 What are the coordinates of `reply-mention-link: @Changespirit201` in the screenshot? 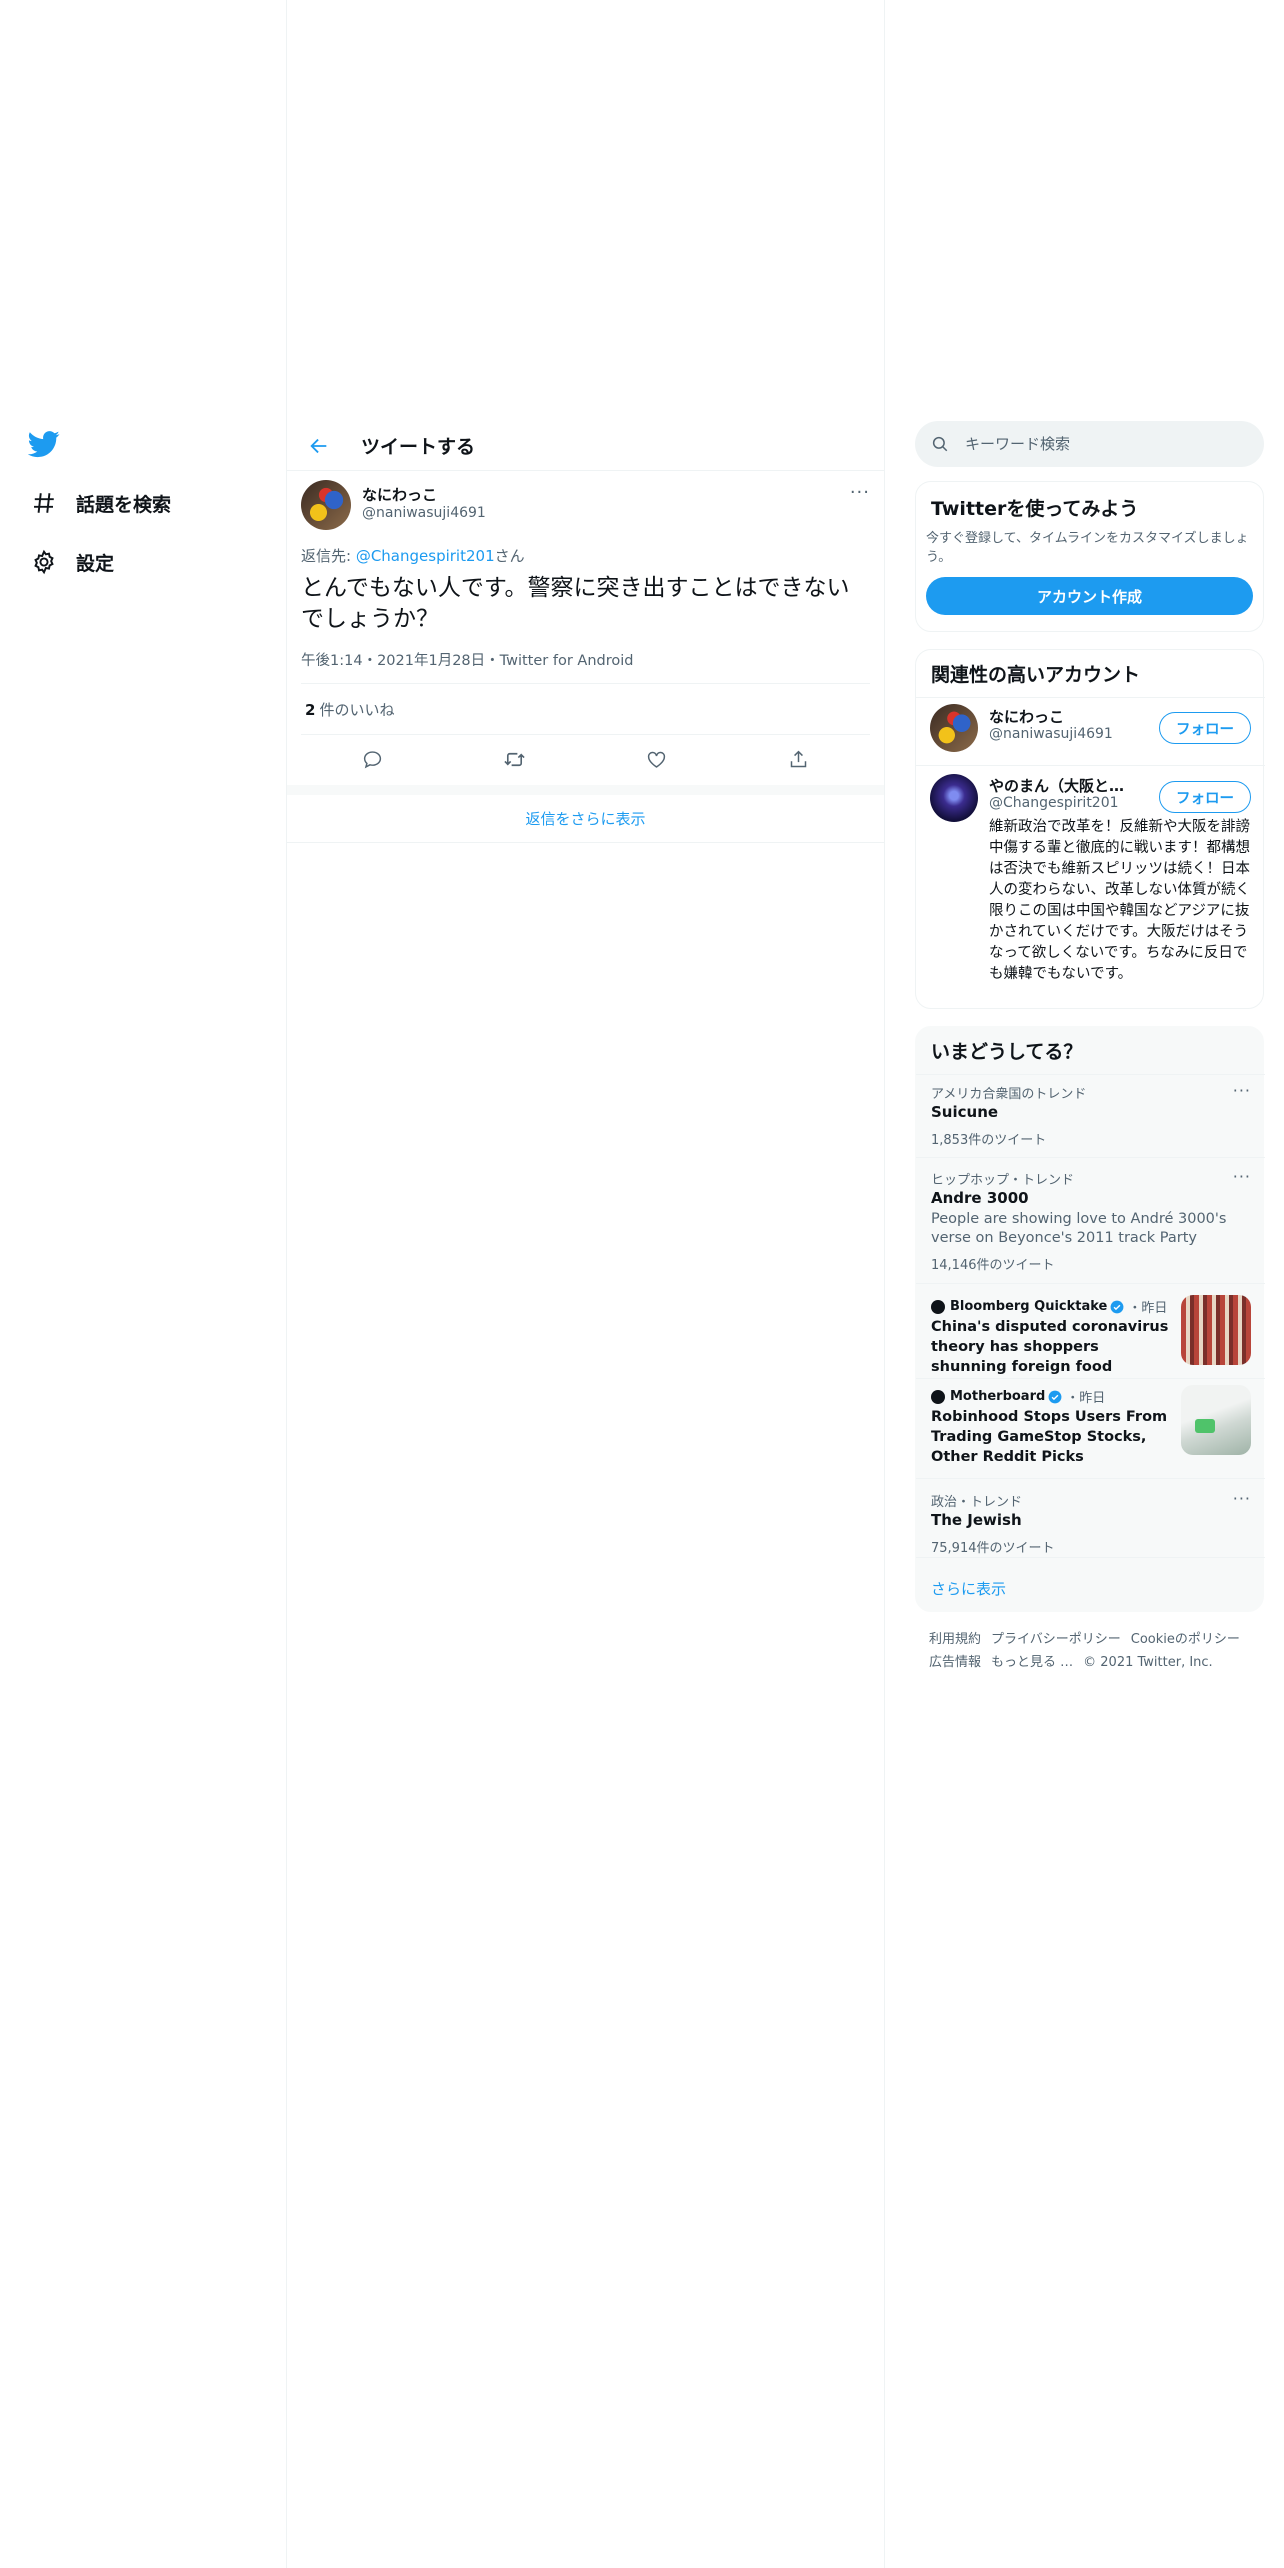 It's located at (425, 556).